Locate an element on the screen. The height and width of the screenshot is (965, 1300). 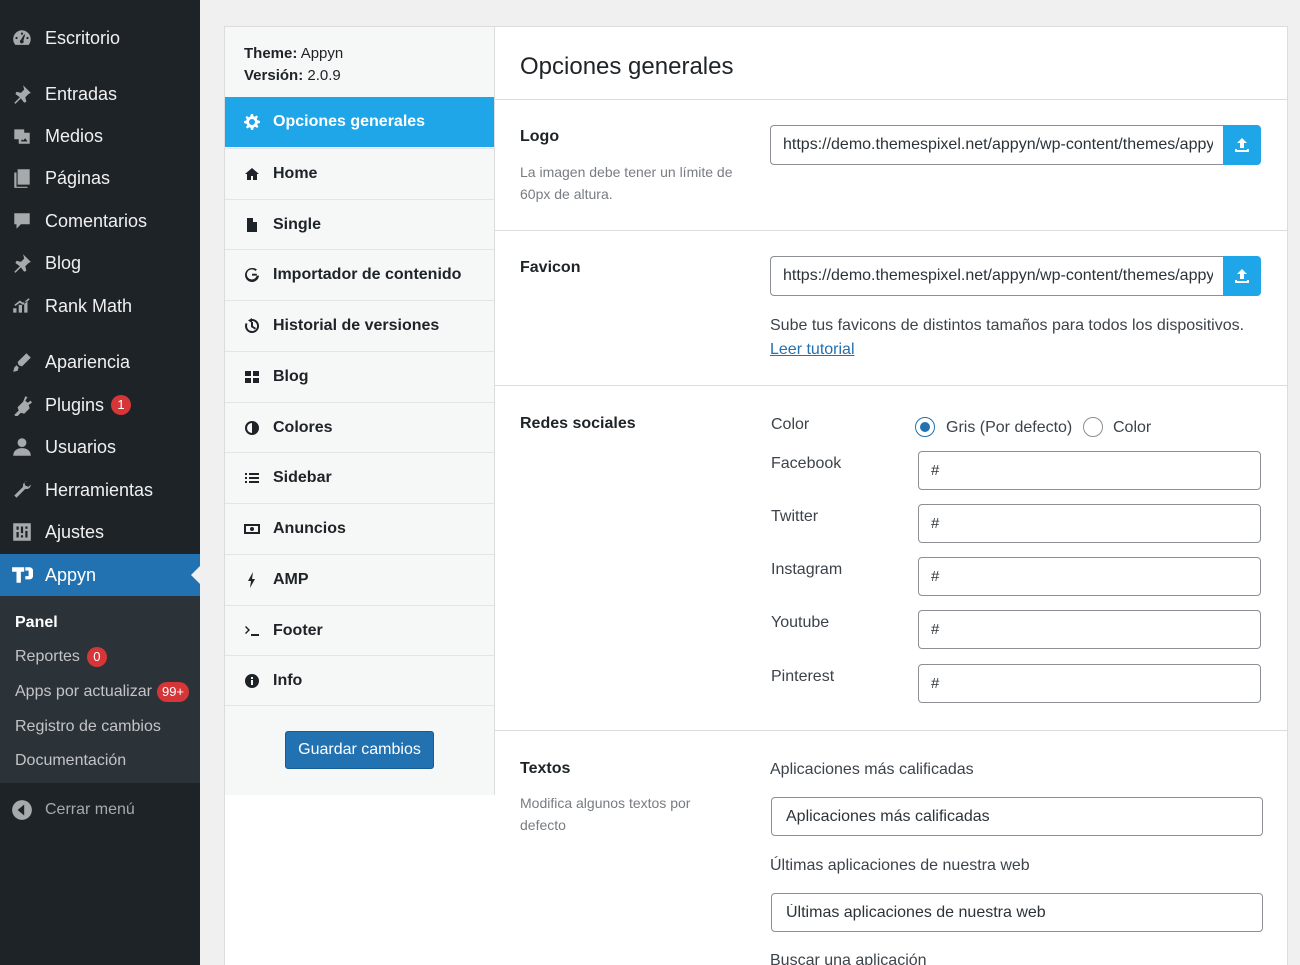
page-title: Opciones generales is located at coordinates (627, 66).